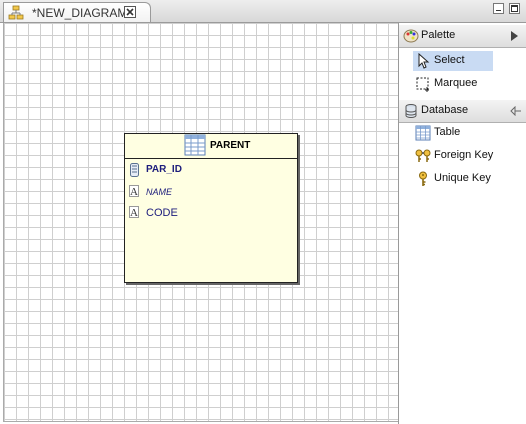 The height and width of the screenshot is (424, 526). I want to click on palette-header: Palette, so click(462, 36).